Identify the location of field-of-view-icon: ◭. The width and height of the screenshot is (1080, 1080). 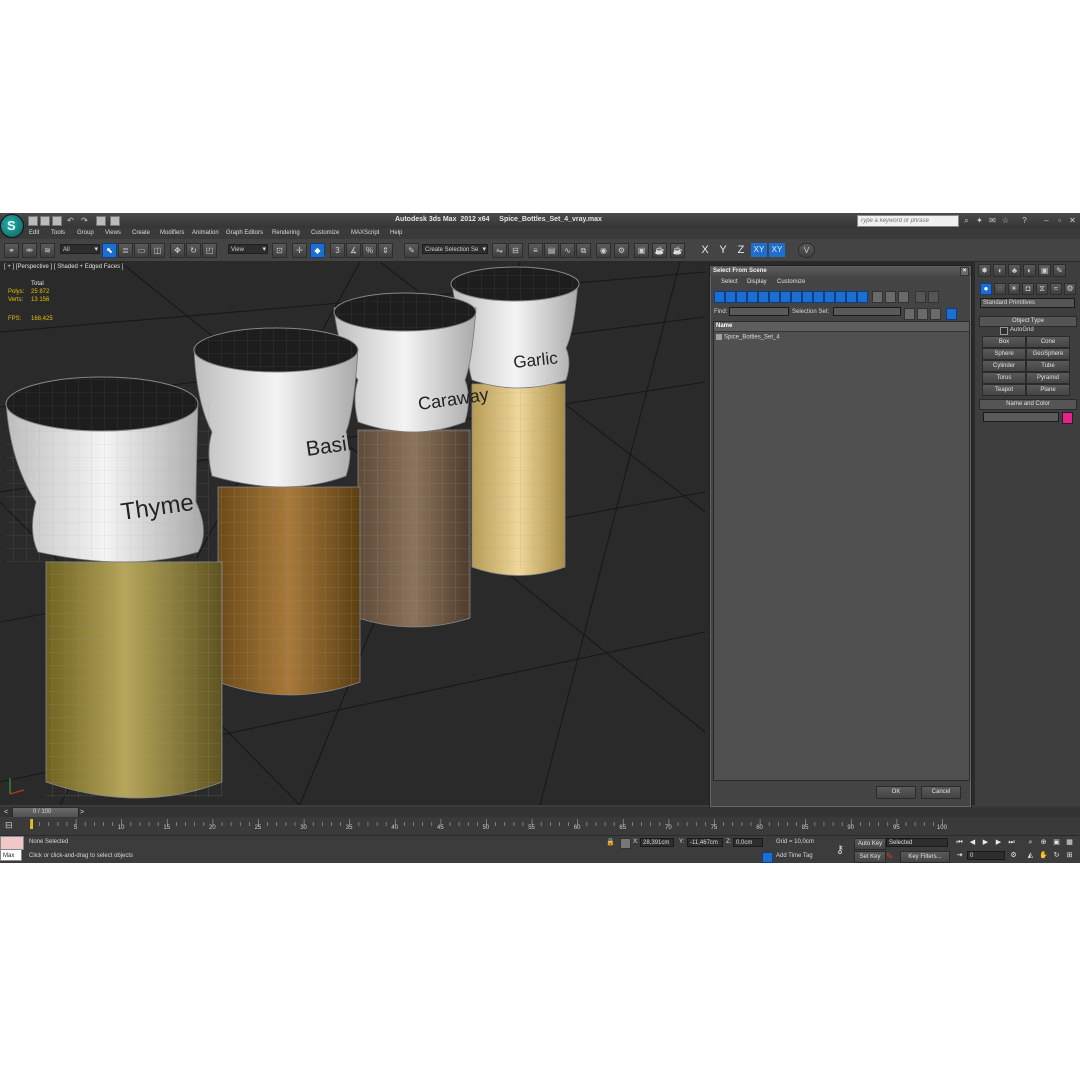
(1030, 855).